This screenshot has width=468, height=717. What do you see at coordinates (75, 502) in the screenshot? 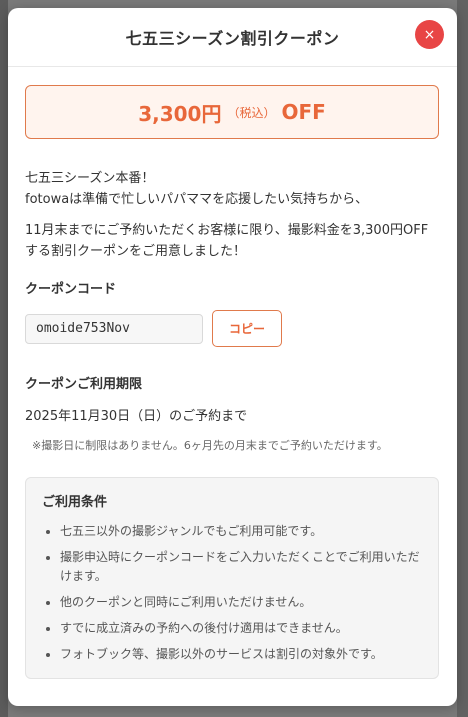
I see `conditions-title: ご利用条件` at bounding box center [75, 502].